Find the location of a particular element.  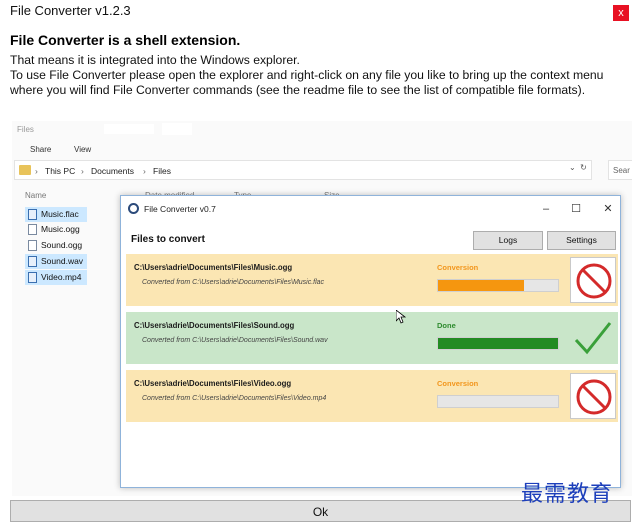

file-item: Video.mp4 is located at coordinates (56, 277).